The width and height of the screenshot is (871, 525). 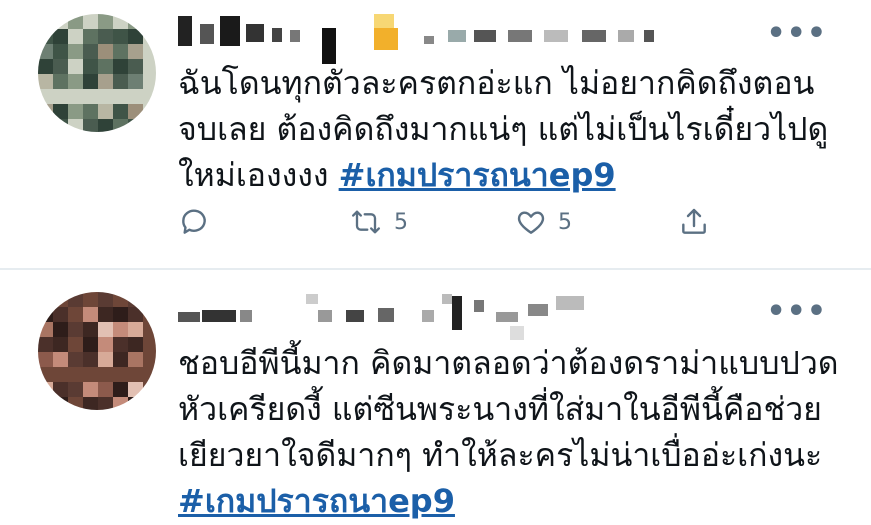 What do you see at coordinates (531, 222) in the screenshot?
I see `like-icon` at bounding box center [531, 222].